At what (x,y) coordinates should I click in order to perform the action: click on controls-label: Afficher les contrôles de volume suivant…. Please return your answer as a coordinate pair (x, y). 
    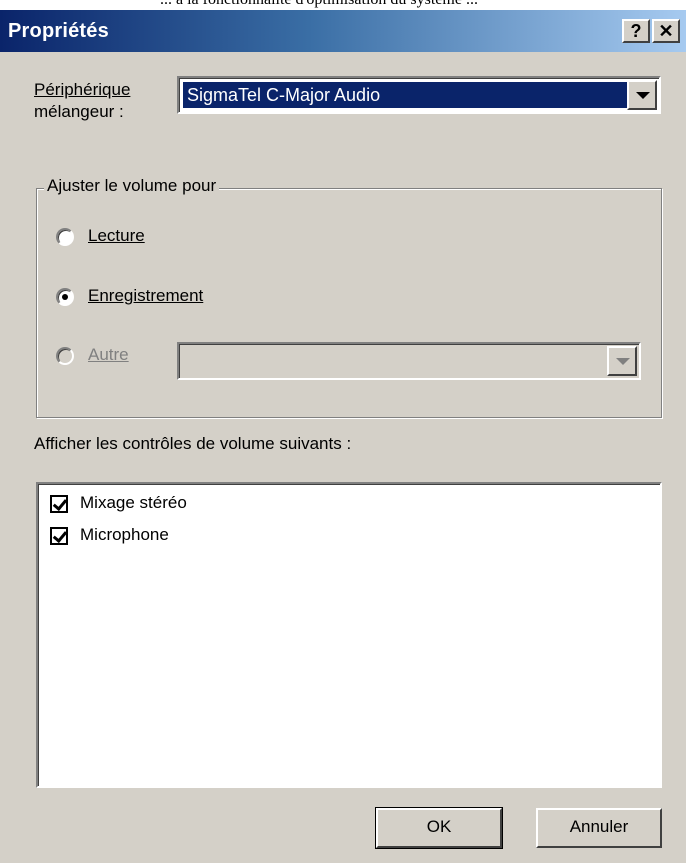
    Looking at the image, I should click on (193, 443).